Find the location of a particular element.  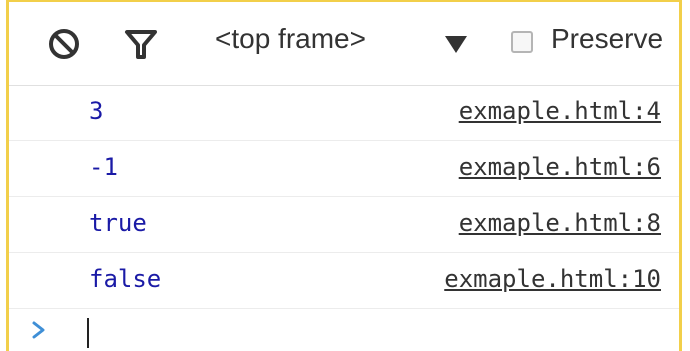

console-message-source-link: exmaple.html:10 is located at coordinates (552, 279).